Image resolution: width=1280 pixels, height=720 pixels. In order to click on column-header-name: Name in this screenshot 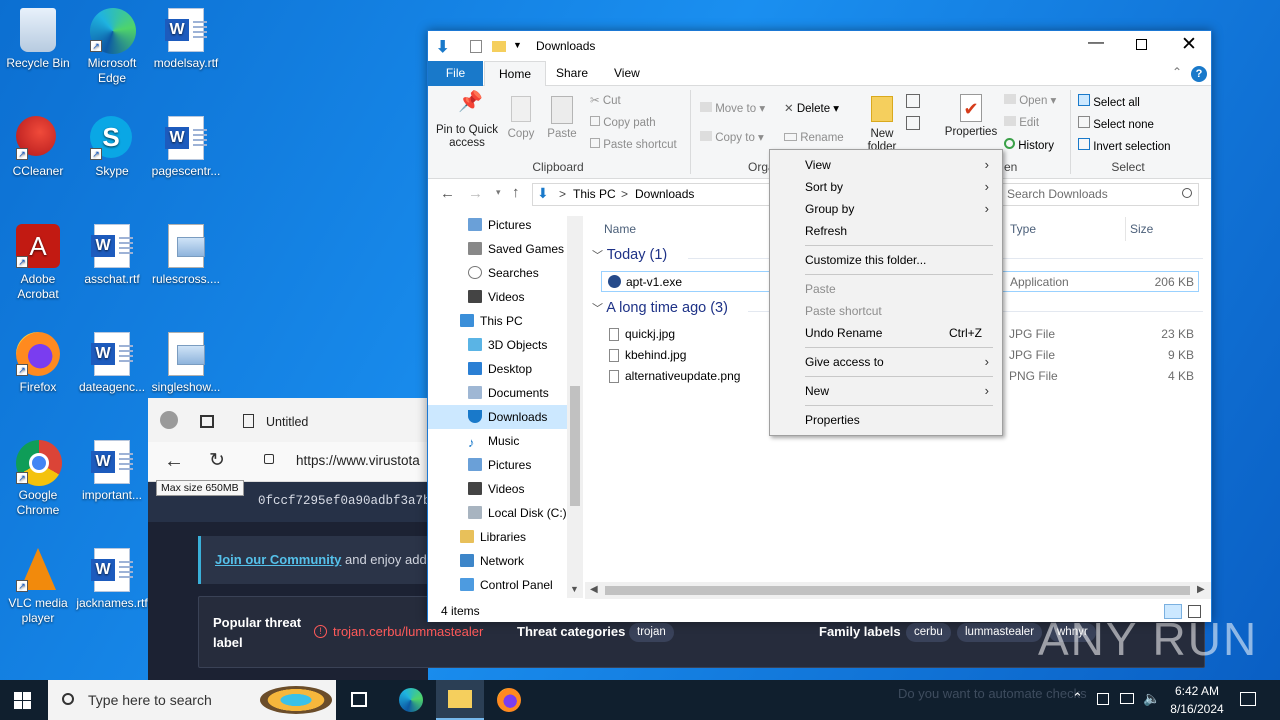, I will do `click(620, 229)`.